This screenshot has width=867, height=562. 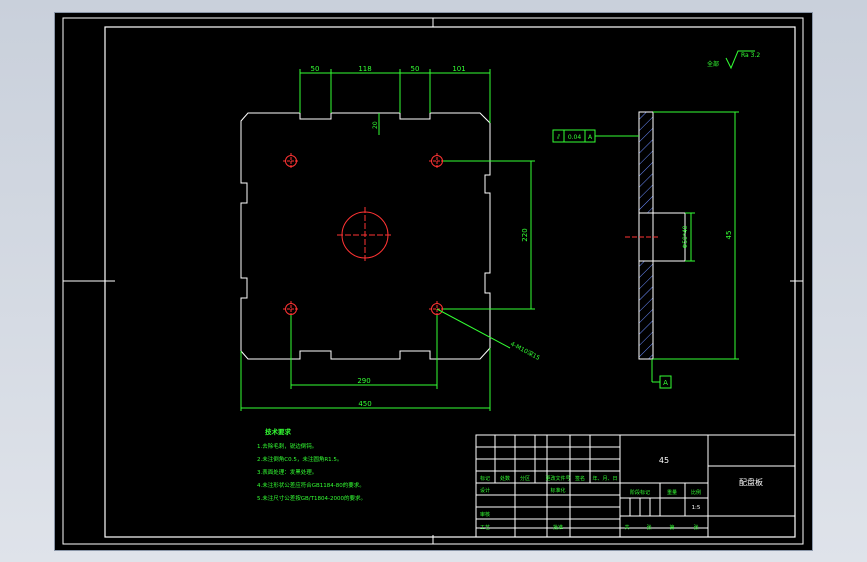 I want to click on tb-total: 共, so click(x=626, y=527).